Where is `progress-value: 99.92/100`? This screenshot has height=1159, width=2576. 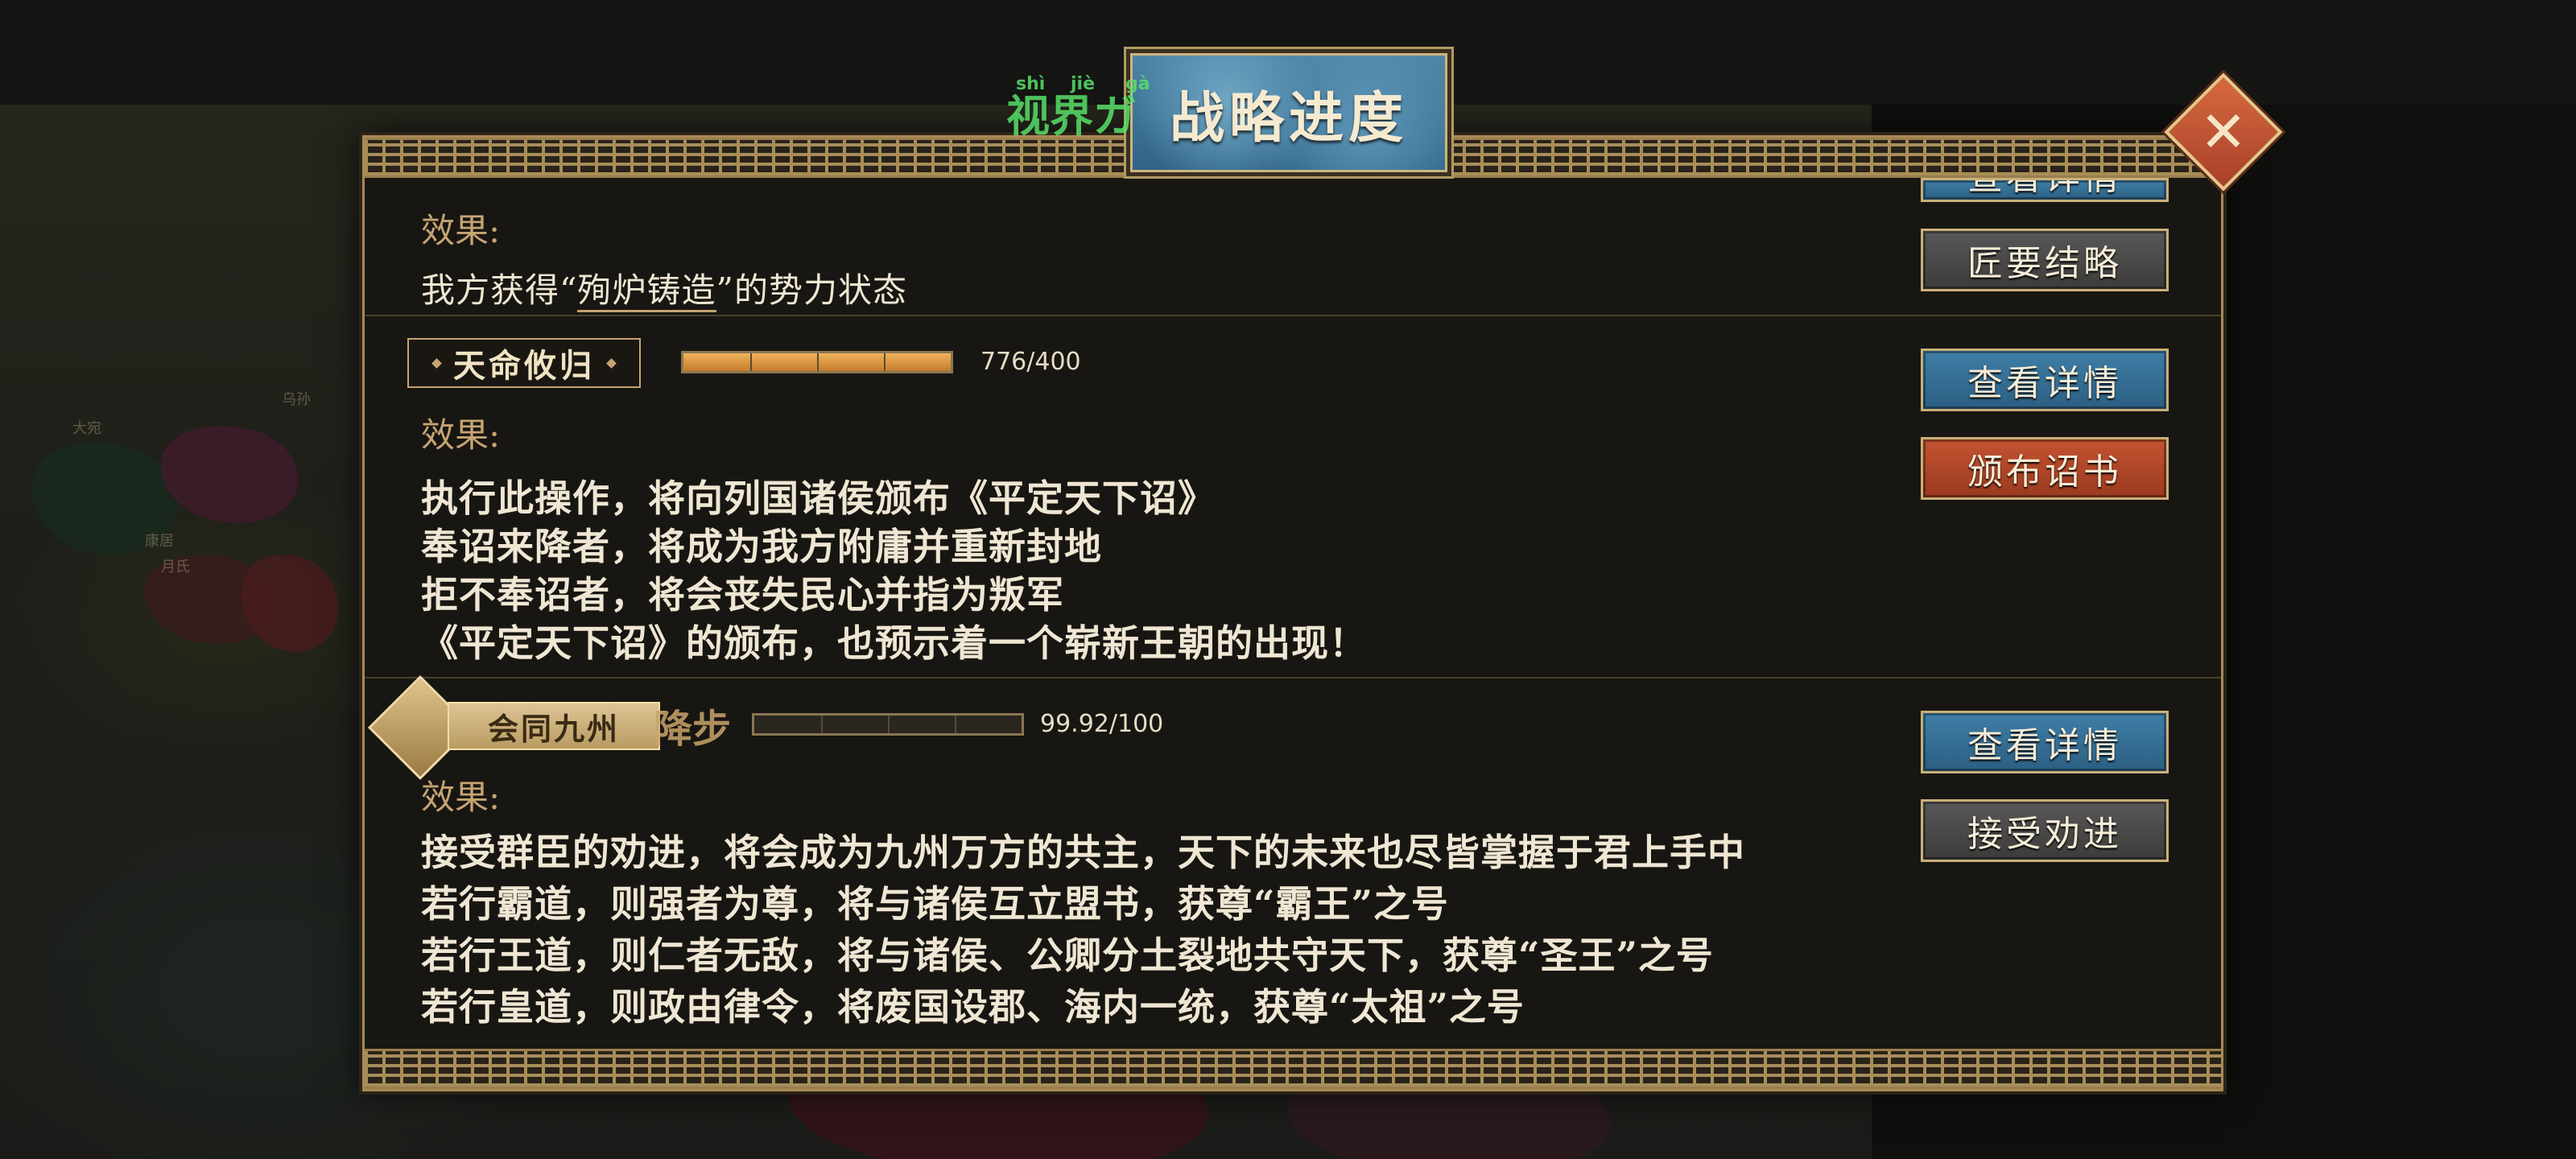
progress-value: 99.92/100 is located at coordinates (1102, 724).